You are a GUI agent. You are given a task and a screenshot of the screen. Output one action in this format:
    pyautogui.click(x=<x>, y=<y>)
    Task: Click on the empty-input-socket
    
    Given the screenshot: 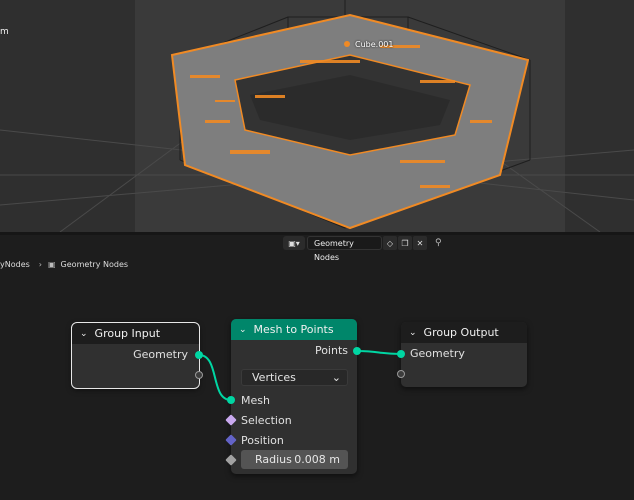 What is the action you would take?
    pyautogui.click(x=401, y=374)
    